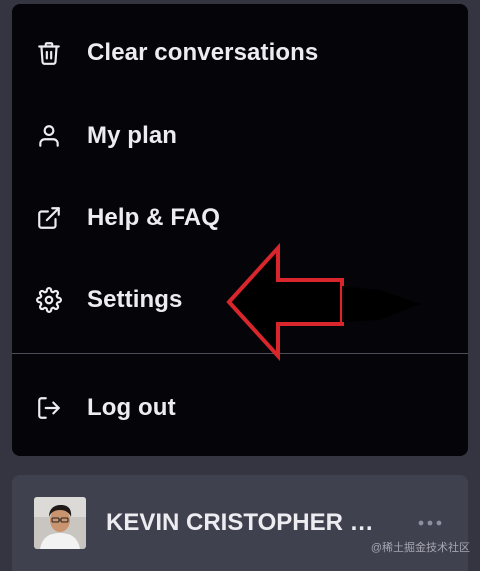 This screenshot has width=480, height=571. What do you see at coordinates (131, 407) in the screenshot?
I see `menu-item-label: Log out` at bounding box center [131, 407].